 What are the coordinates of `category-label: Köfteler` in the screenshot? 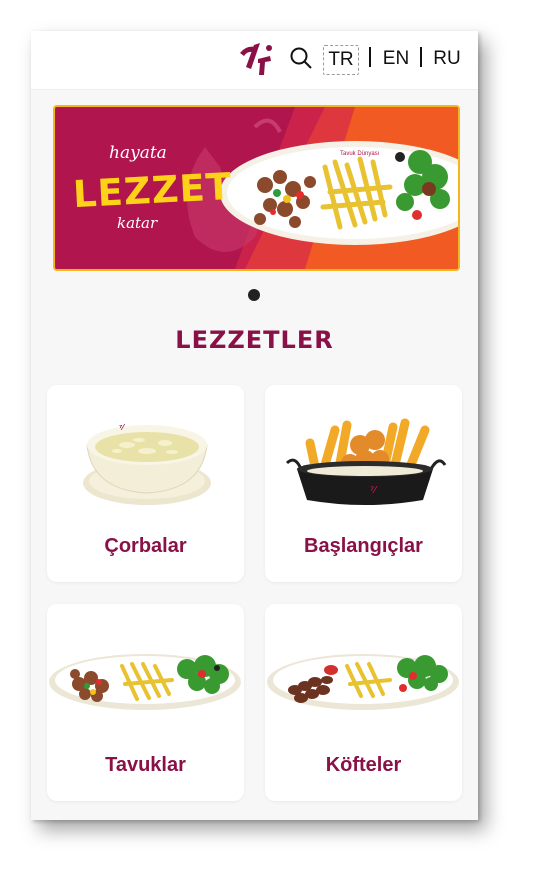 It's located at (363, 765).